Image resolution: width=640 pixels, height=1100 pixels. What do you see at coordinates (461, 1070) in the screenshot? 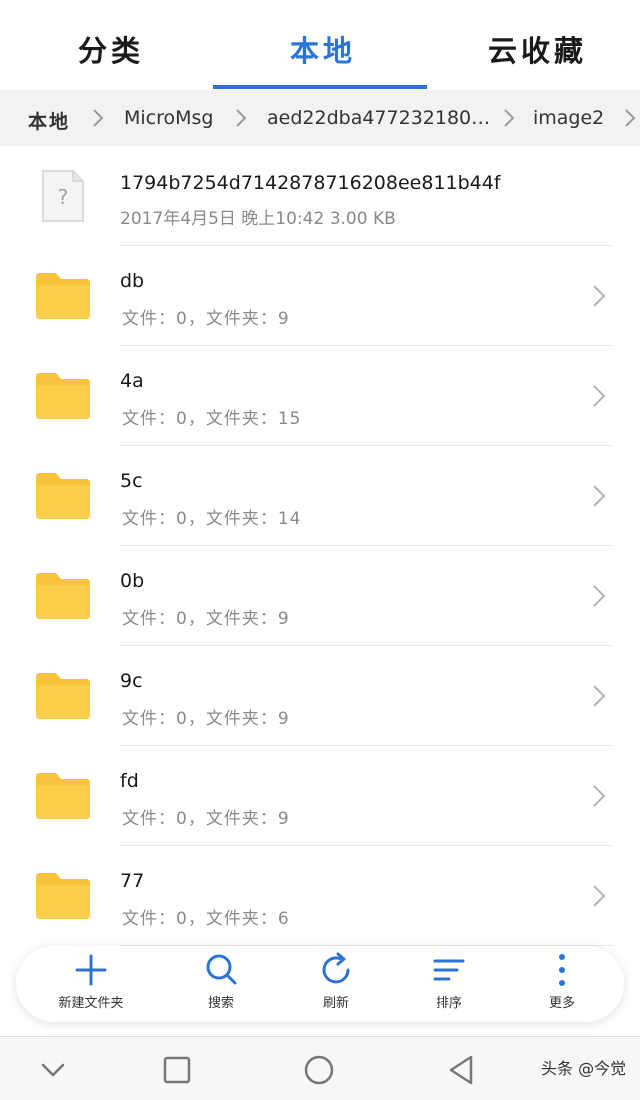
I see `back-icon` at bounding box center [461, 1070].